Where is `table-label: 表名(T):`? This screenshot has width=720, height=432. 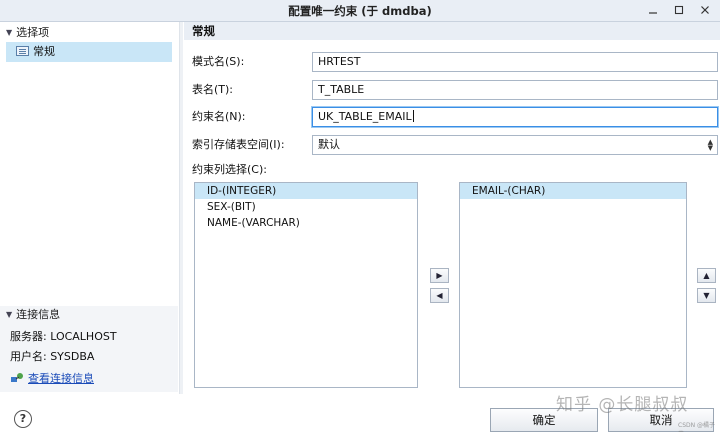 table-label: 表名(T): is located at coordinates (213, 89).